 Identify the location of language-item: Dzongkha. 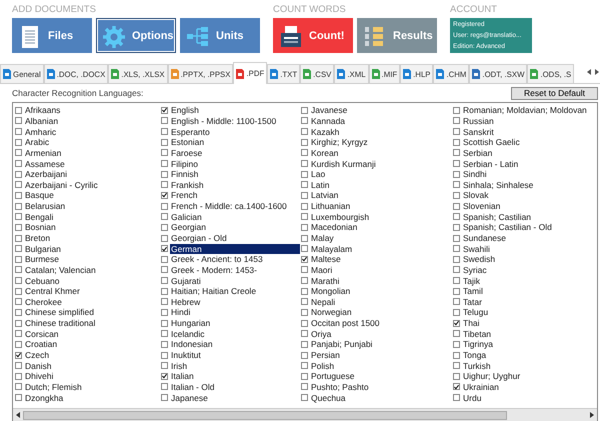
(44, 397).